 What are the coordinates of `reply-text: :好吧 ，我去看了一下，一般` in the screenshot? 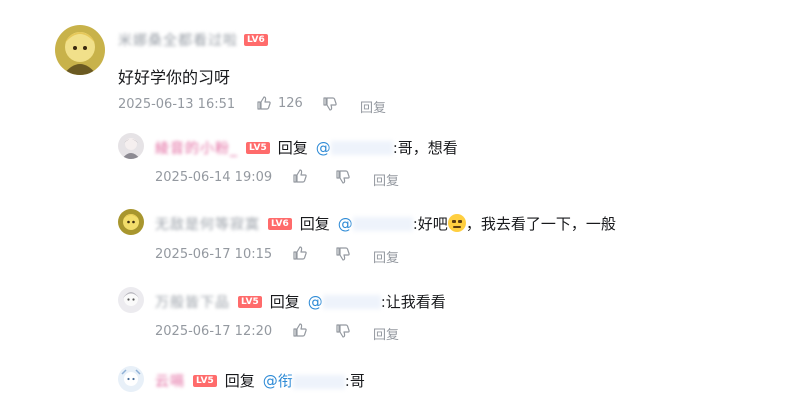 It's located at (514, 223).